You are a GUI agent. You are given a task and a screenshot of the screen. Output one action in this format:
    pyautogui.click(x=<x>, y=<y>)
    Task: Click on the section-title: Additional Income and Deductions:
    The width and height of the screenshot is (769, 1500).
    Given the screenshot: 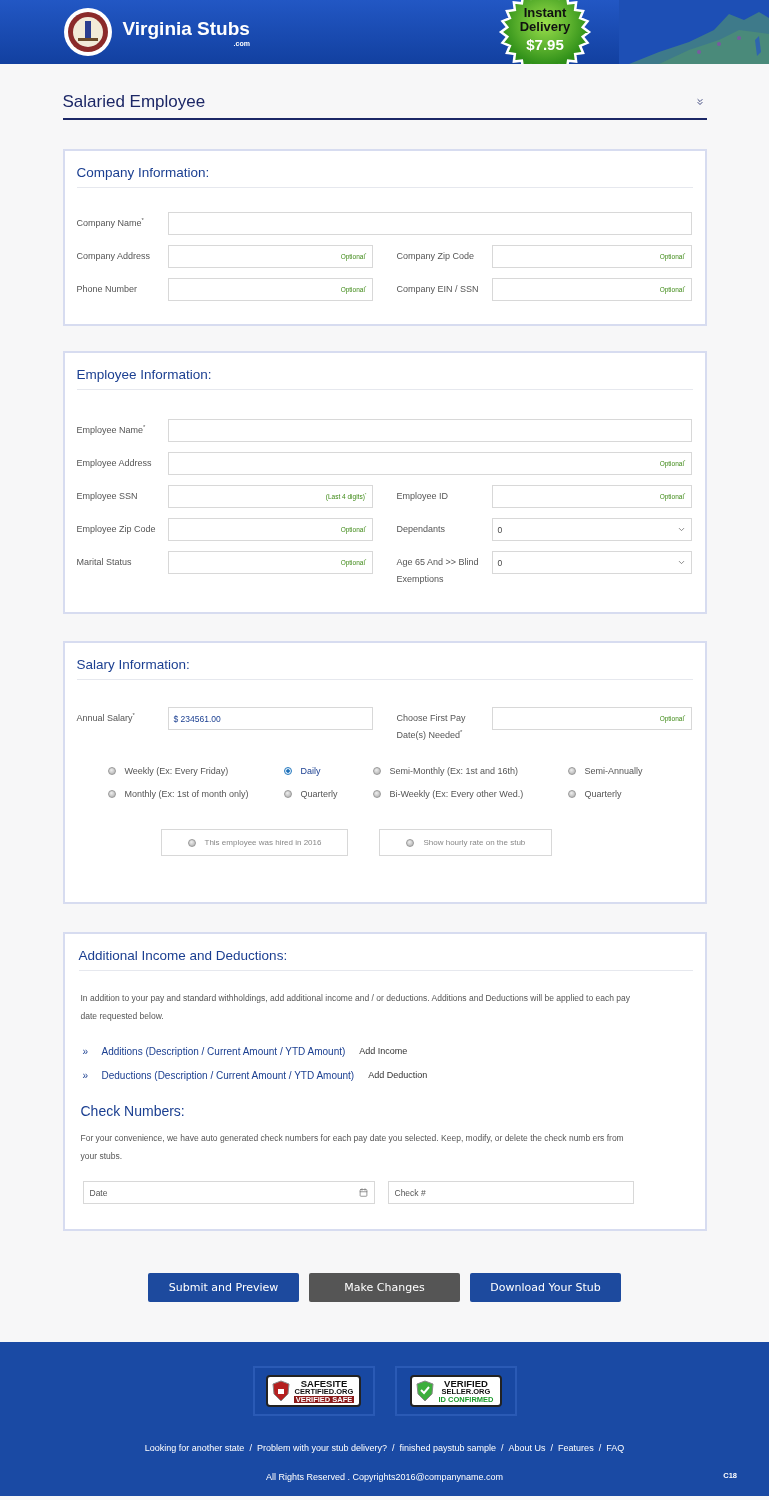 What is the action you would take?
    pyautogui.click(x=385, y=959)
    